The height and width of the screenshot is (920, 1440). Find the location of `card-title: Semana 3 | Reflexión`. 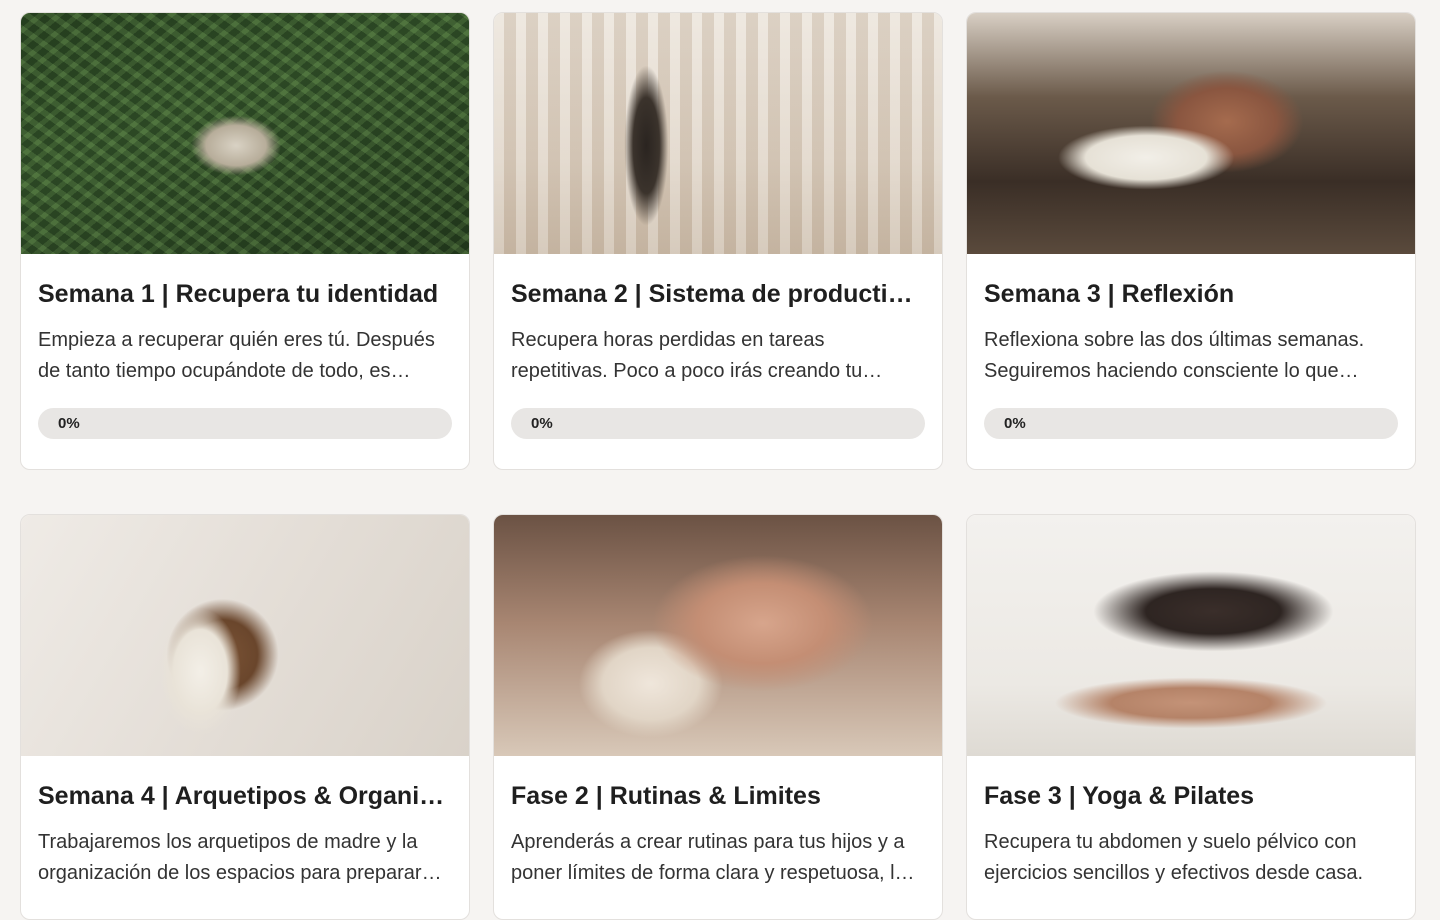

card-title: Semana 3 | Reflexión is located at coordinates (1109, 294).